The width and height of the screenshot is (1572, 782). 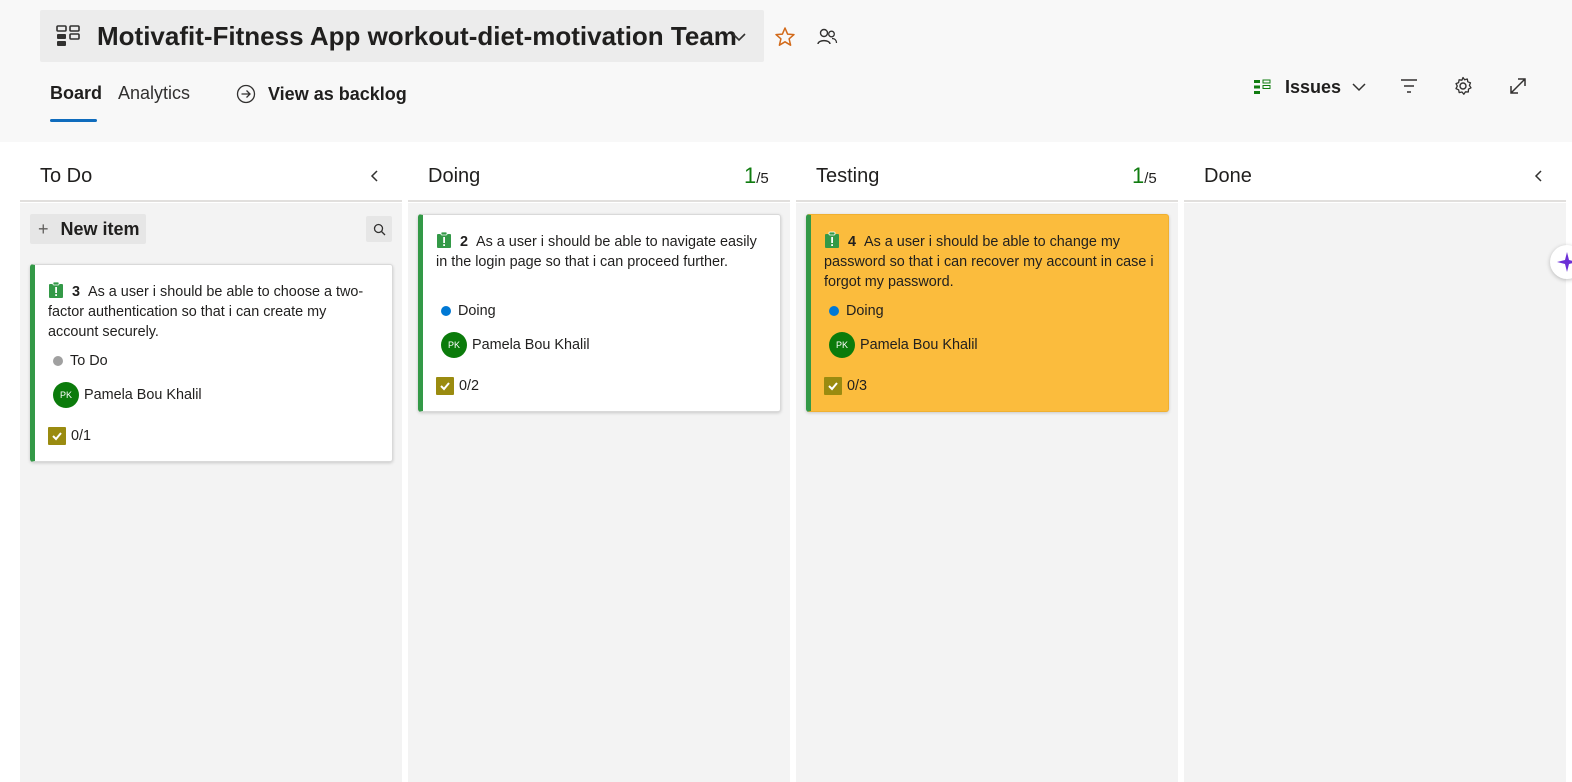 What do you see at coordinates (81, 436) in the screenshot?
I see `tasks-count: 0/1` at bounding box center [81, 436].